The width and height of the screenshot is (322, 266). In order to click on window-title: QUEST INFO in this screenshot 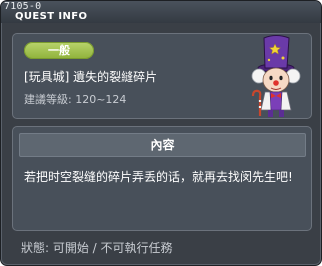, I will do `click(51, 16)`.